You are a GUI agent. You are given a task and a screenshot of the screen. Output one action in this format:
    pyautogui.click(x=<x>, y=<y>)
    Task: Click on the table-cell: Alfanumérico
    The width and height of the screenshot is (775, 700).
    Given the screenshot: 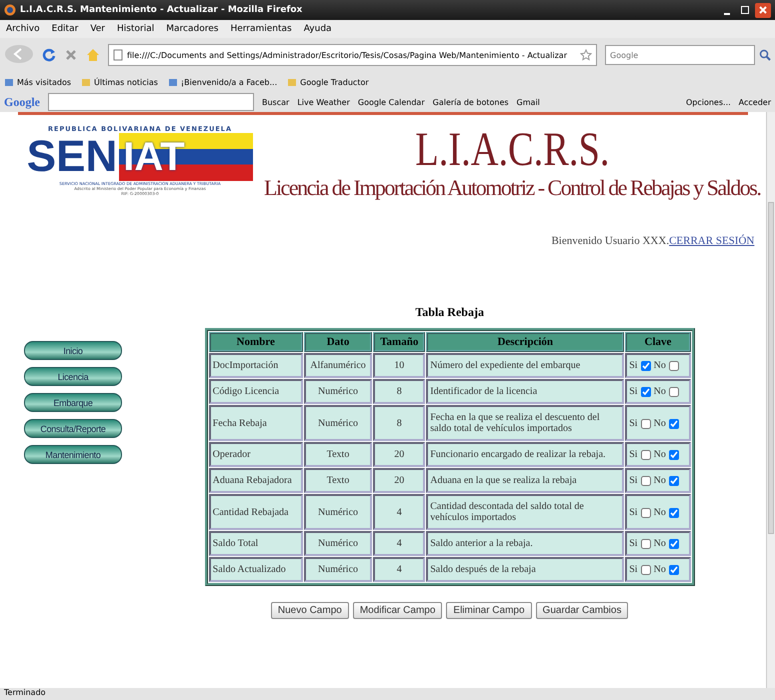 What is the action you would take?
    pyautogui.click(x=338, y=365)
    